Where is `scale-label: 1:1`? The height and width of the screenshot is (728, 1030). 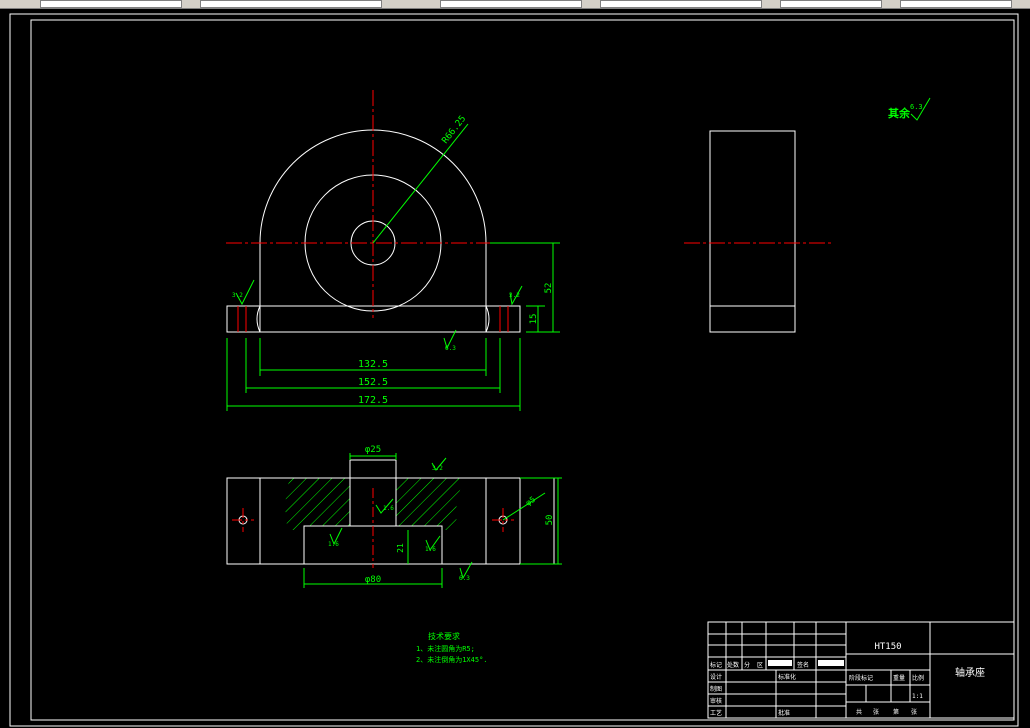
scale-label: 1:1 is located at coordinates (917, 696).